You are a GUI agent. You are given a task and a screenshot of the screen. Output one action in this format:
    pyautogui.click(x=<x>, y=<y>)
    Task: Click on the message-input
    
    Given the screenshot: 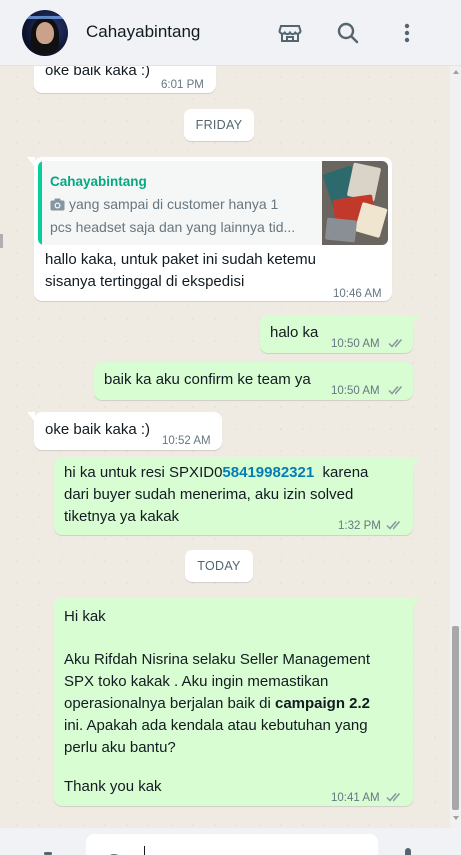 What is the action you would take?
    pyautogui.click(x=232, y=844)
    